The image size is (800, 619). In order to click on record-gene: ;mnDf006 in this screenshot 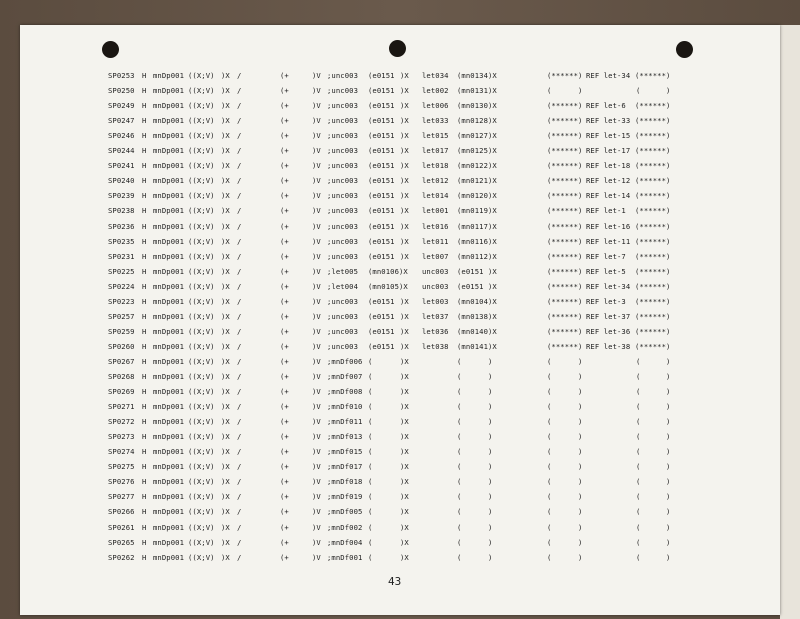, I will do `click(345, 361)`.